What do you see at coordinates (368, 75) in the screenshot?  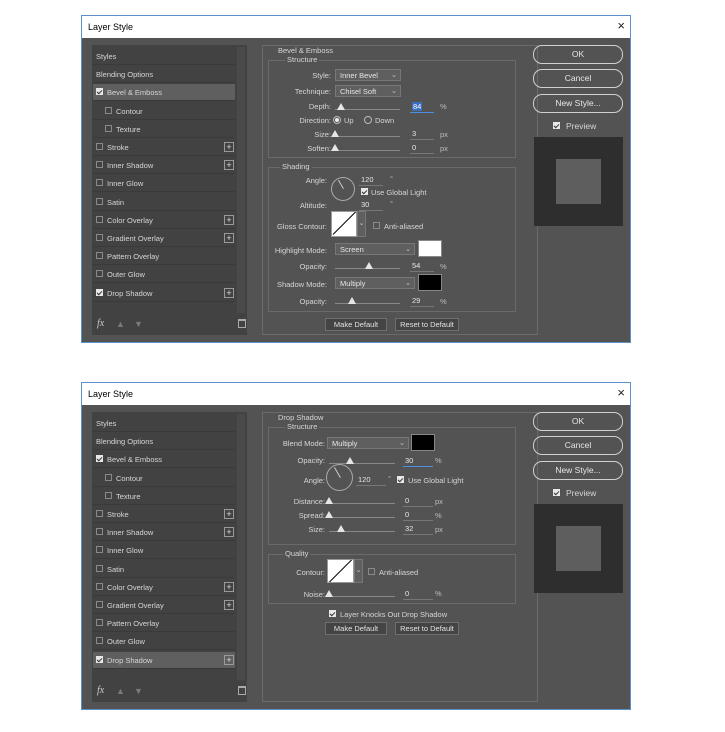 I see `style-select: Inner Bevel ⌄` at bounding box center [368, 75].